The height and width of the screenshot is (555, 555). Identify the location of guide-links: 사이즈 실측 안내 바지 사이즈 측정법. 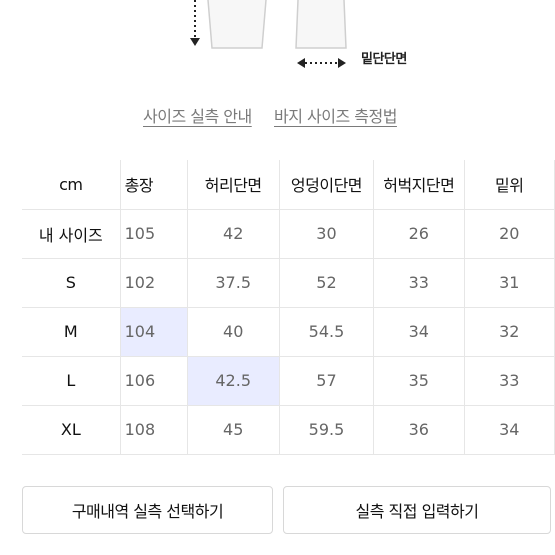
(277, 115).